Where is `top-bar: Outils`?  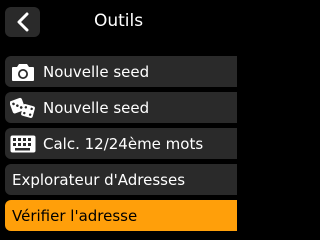 top-bar: Outils is located at coordinates (118, 23).